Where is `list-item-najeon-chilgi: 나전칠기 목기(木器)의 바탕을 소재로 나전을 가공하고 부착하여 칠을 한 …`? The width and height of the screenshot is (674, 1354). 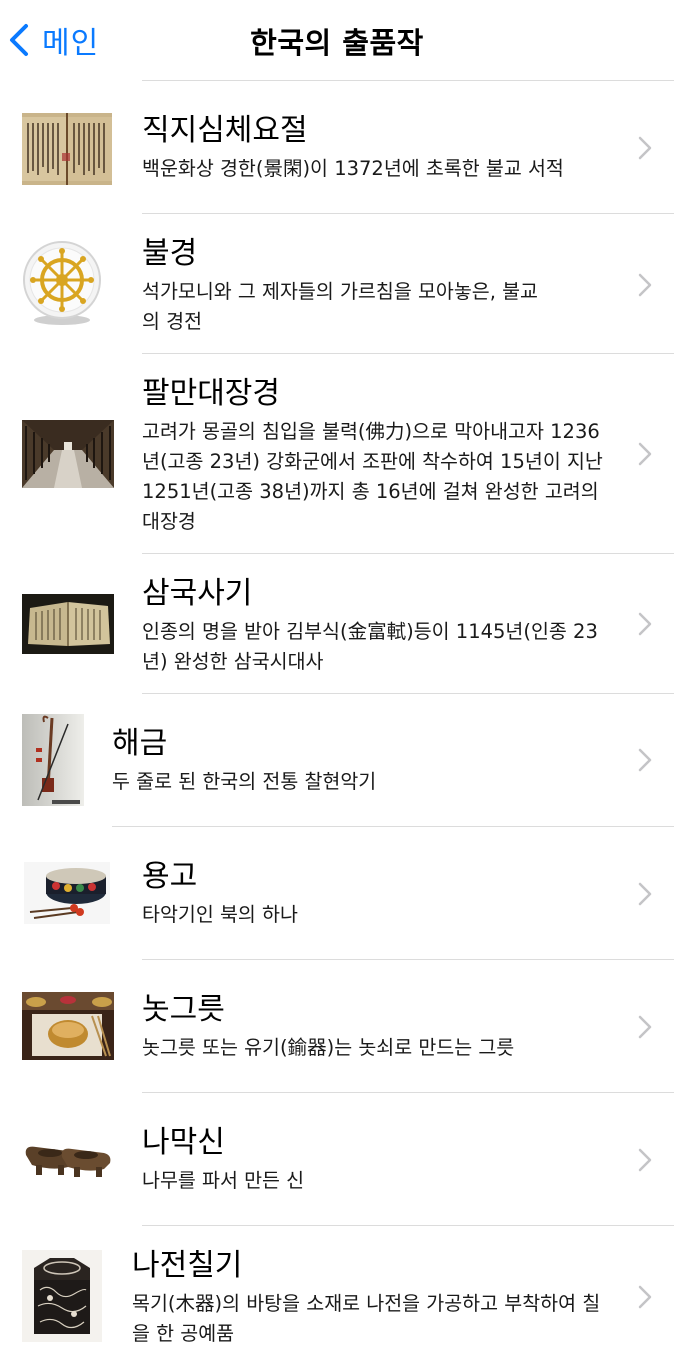
list-item-najeon-chilgi: 나전칠기 목기(木器)의 바탕을 소재로 나전을 가공하고 부착하여 칠을 한 … is located at coordinates (337, 1290).